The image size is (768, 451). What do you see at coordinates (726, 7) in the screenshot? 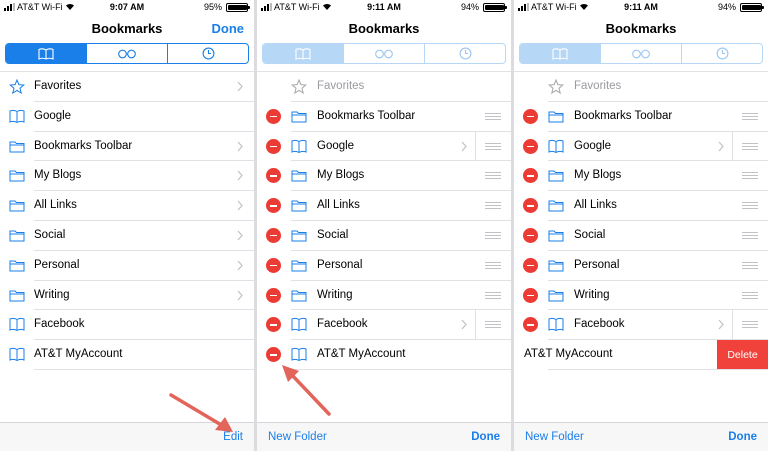
I see `battery-percent: 94%` at bounding box center [726, 7].